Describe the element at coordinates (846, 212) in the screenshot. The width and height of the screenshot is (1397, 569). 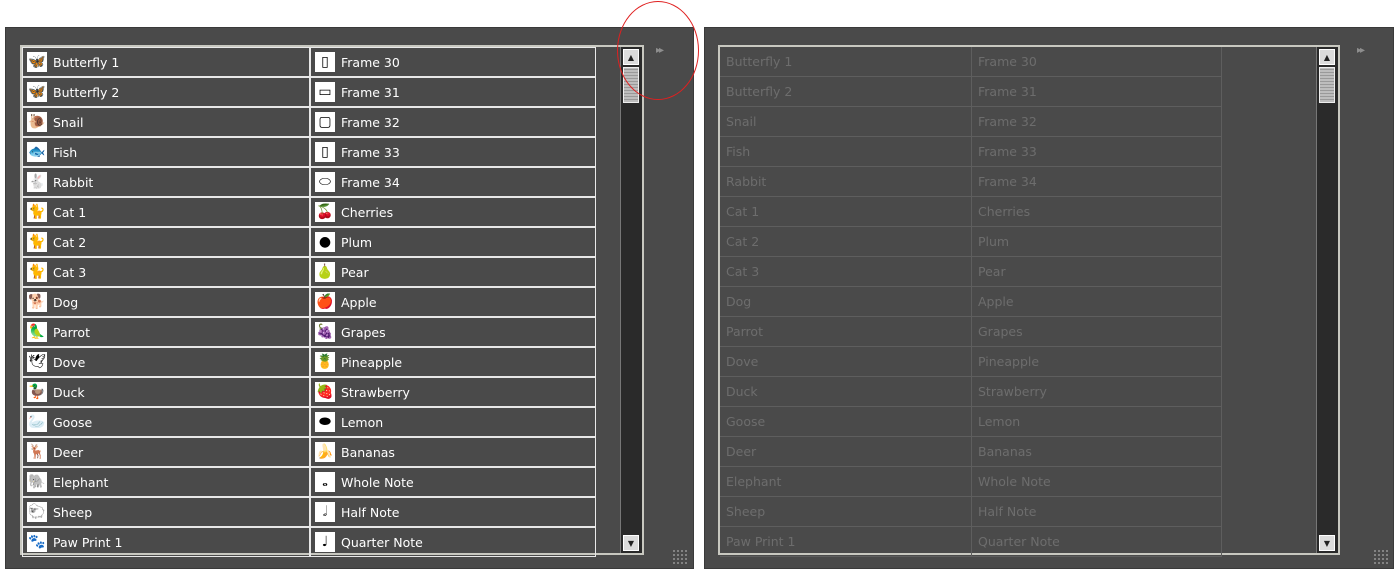
I see `list-item: Cat 1` at that location.